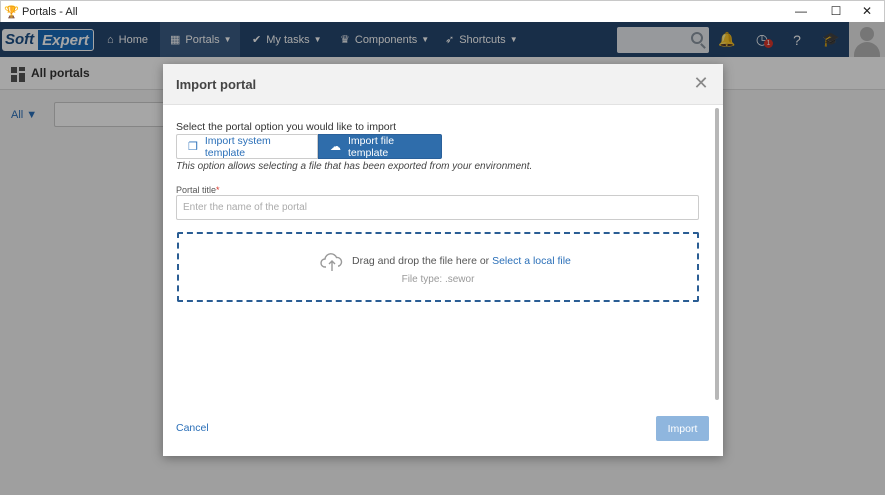 This screenshot has height=495, width=885. What do you see at coordinates (193, 147) in the screenshot?
I see `copy-icon: ❐` at bounding box center [193, 147].